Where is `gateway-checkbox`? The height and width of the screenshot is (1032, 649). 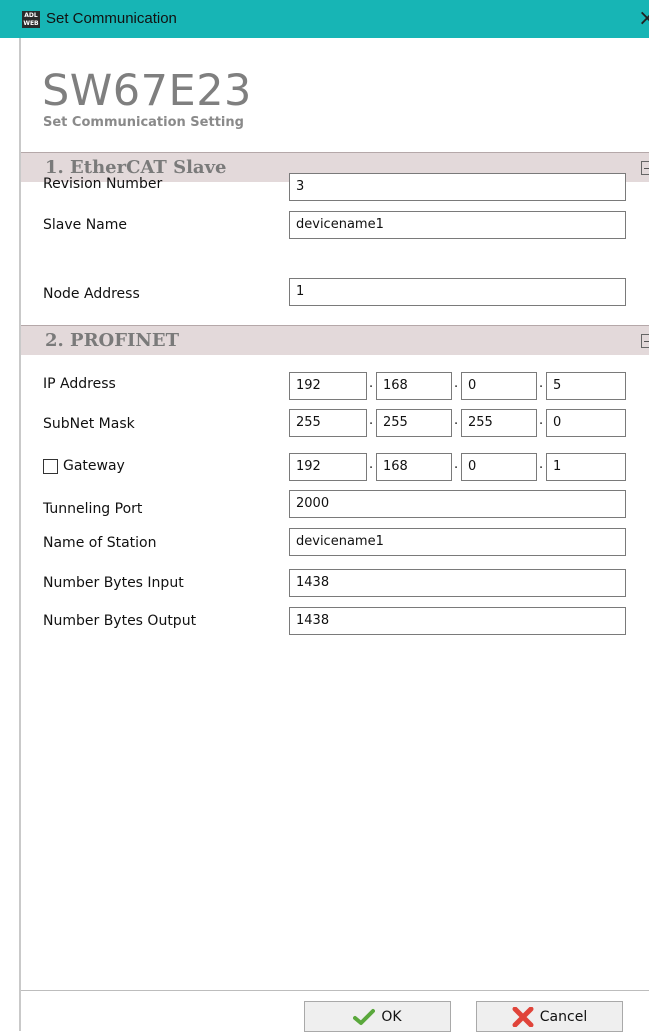
gateway-checkbox is located at coordinates (50, 466).